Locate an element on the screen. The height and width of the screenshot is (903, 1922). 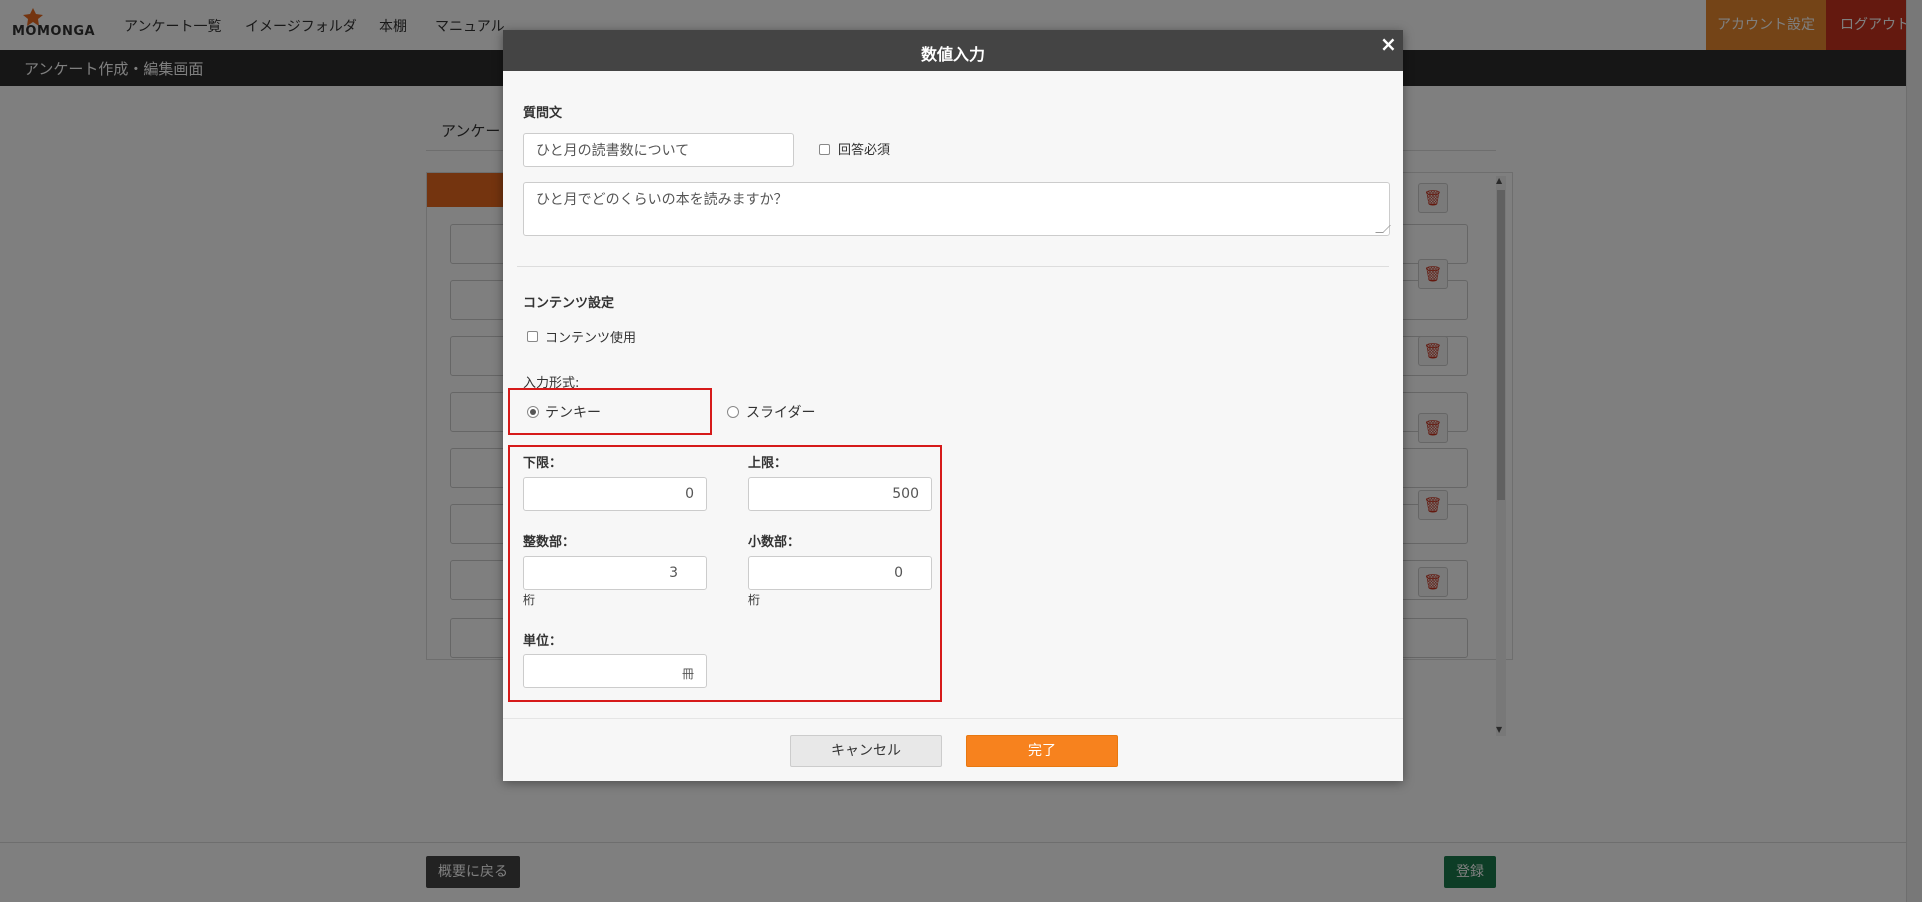
content-settings-label: コンテンツ設定 is located at coordinates (569, 303).